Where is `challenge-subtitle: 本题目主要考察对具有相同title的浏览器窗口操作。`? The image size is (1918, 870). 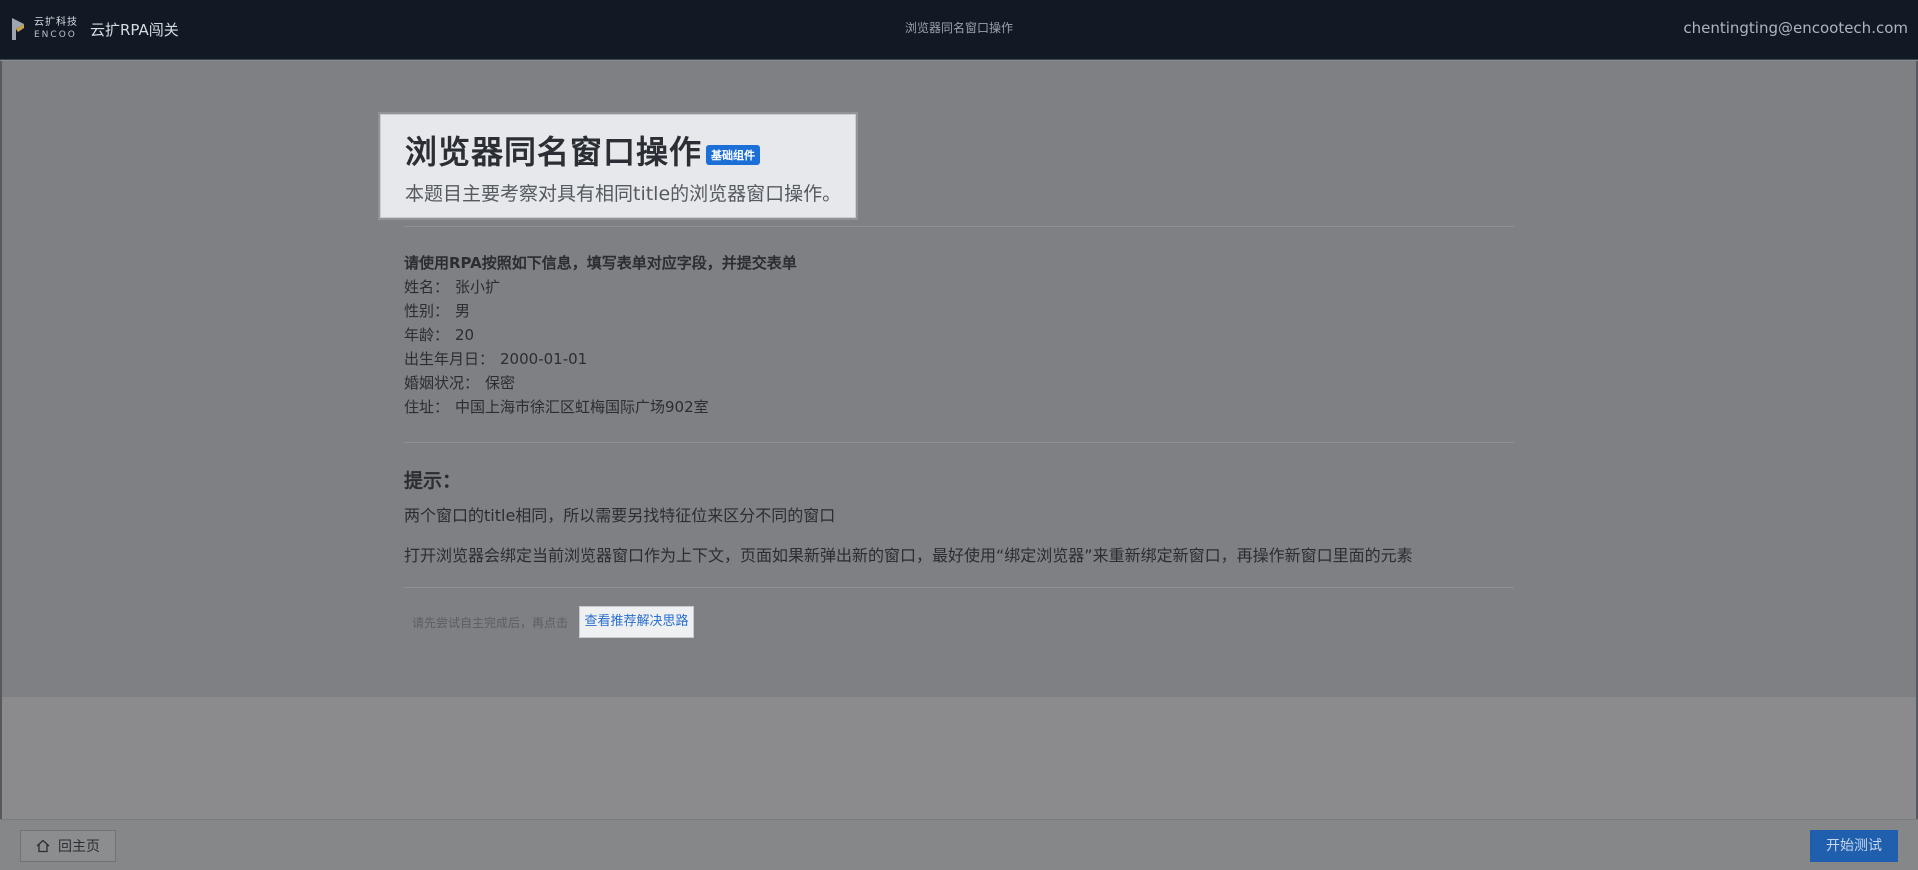 challenge-subtitle: 本题目主要考察对具有相同title的浏览器窗口操作。 is located at coordinates (623, 194).